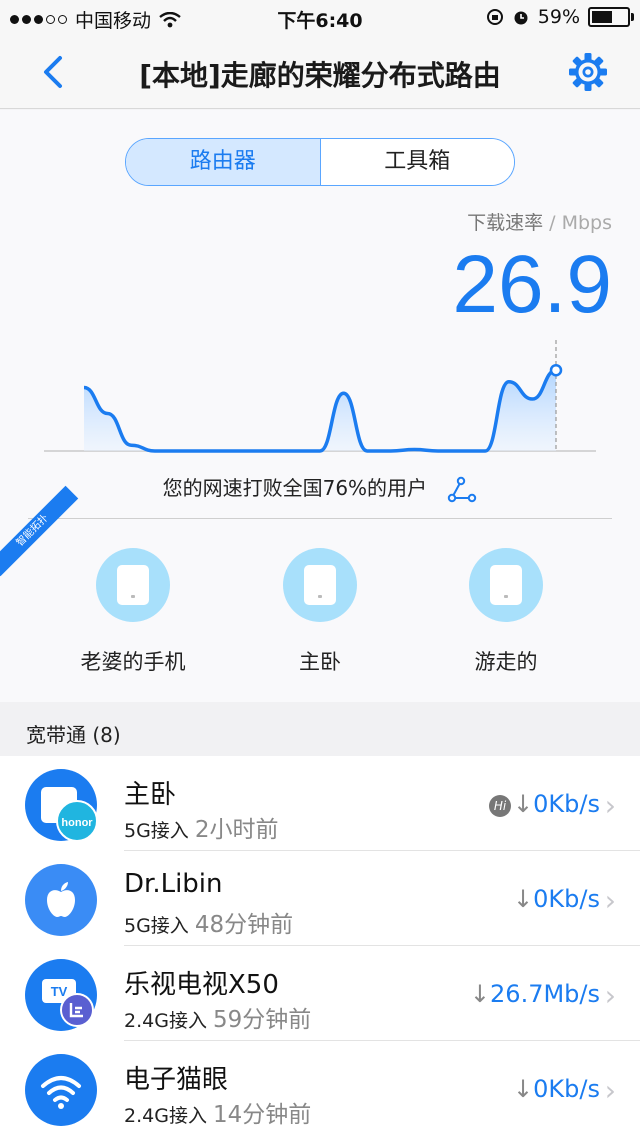  I want to click on device-connection: 2.4G接入 14分钟前, so click(217, 1112).